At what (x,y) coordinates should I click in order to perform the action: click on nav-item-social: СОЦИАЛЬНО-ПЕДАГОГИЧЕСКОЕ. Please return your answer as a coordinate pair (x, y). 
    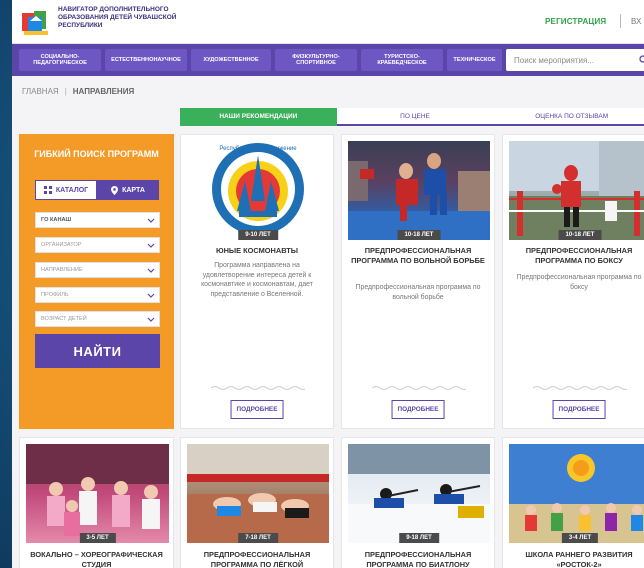
    Looking at the image, I should click on (60, 60).